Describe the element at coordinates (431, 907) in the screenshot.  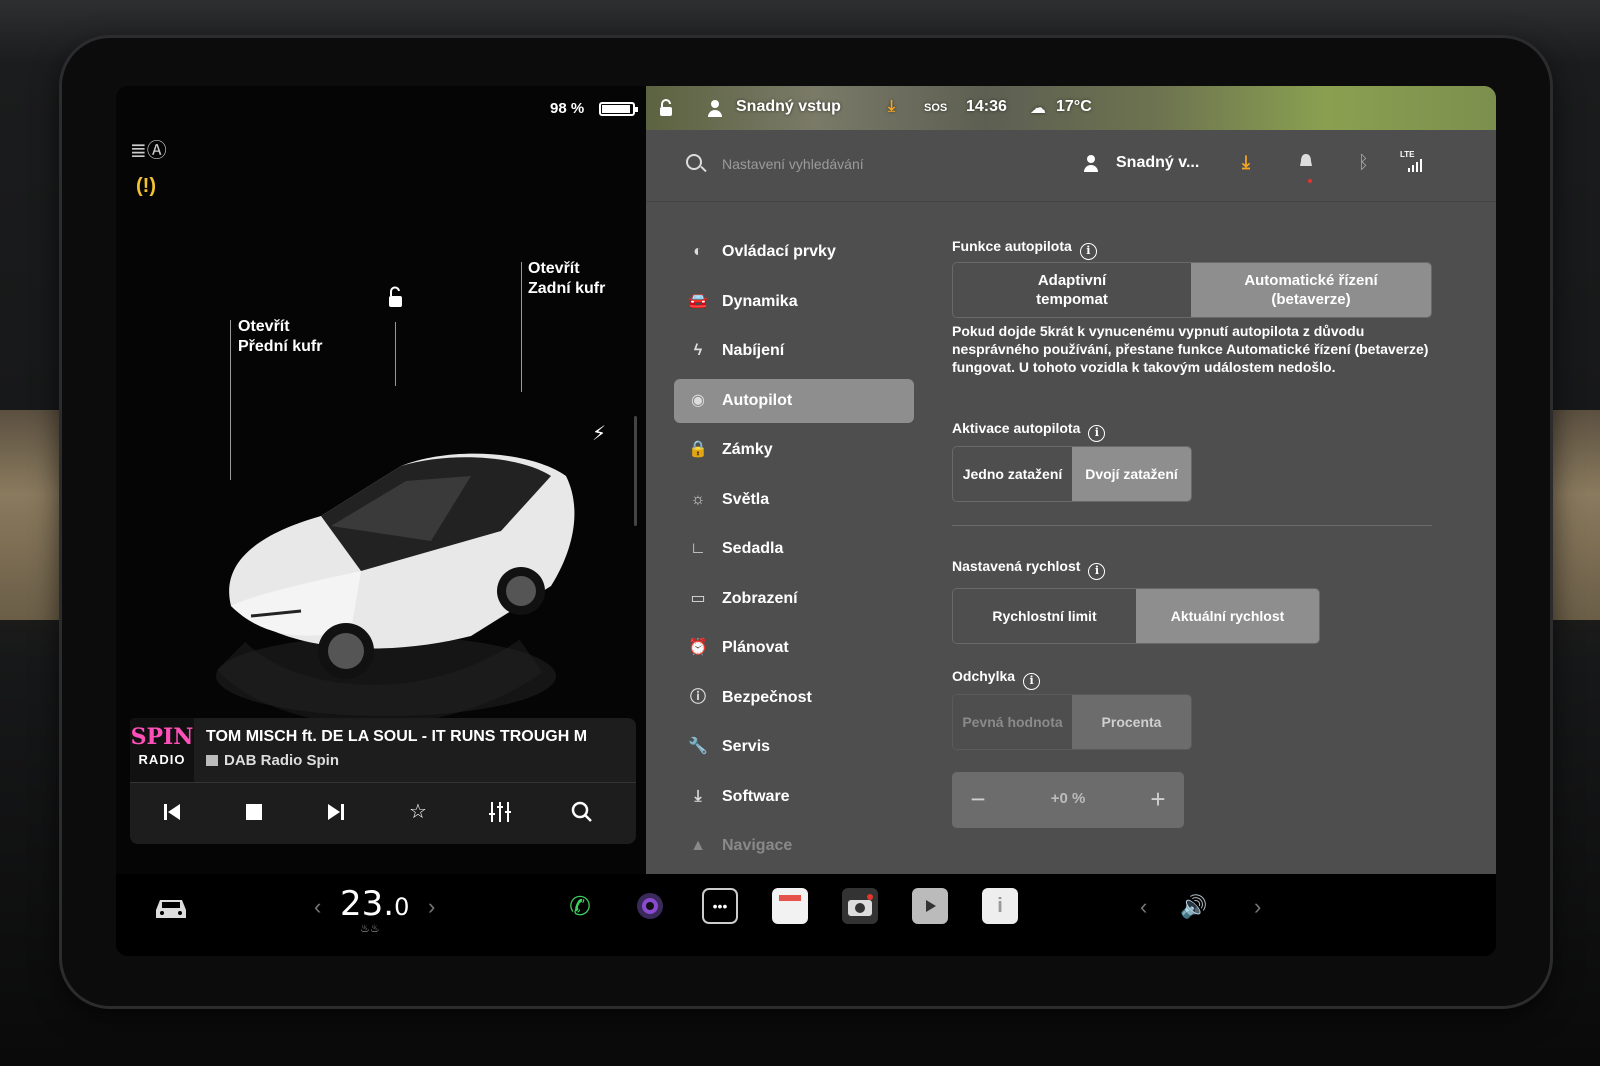
I see `temp-up-chevron-icon: ›` at that location.